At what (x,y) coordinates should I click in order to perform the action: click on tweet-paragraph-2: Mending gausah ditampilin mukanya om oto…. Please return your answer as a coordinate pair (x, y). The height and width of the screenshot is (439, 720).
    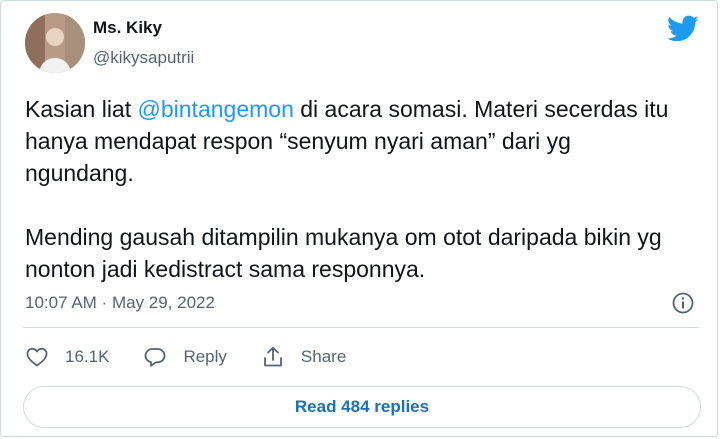
    Looking at the image, I should click on (343, 253).